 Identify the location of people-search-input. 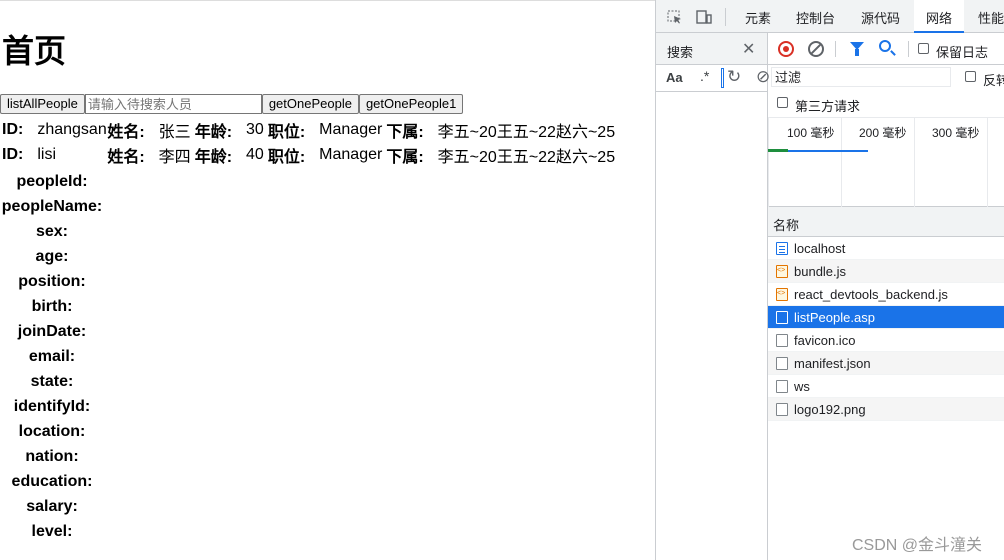
(173, 104).